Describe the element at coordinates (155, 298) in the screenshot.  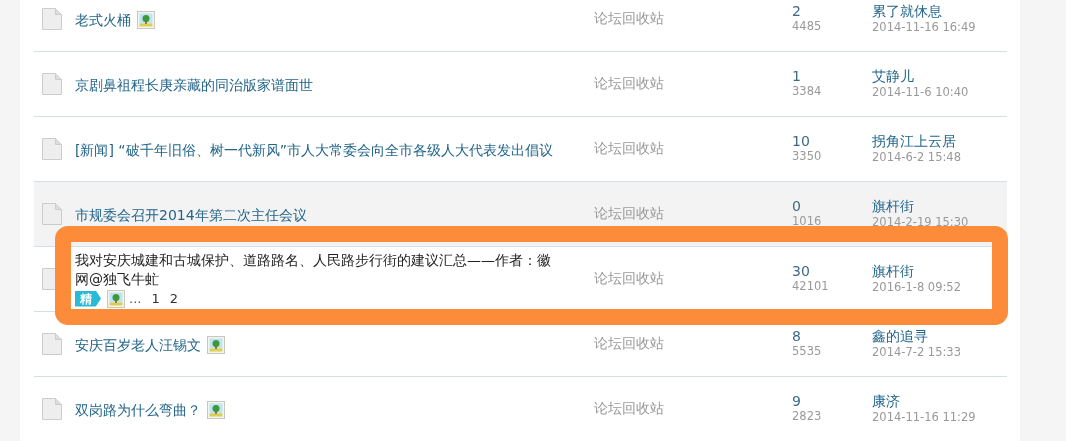
I see `page-link: 1` at that location.